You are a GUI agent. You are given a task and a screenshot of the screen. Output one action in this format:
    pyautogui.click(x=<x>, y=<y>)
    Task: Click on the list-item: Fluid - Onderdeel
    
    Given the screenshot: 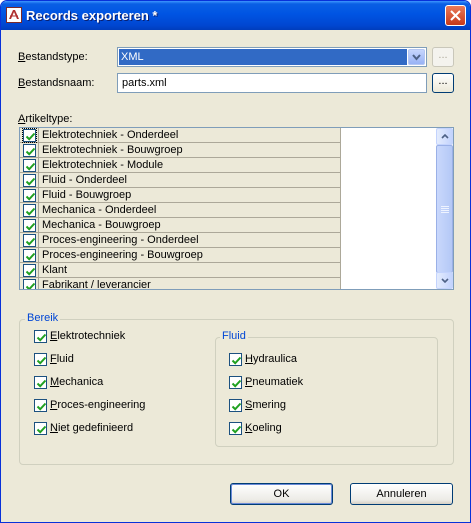 What is the action you would take?
    pyautogui.click(x=180, y=180)
    